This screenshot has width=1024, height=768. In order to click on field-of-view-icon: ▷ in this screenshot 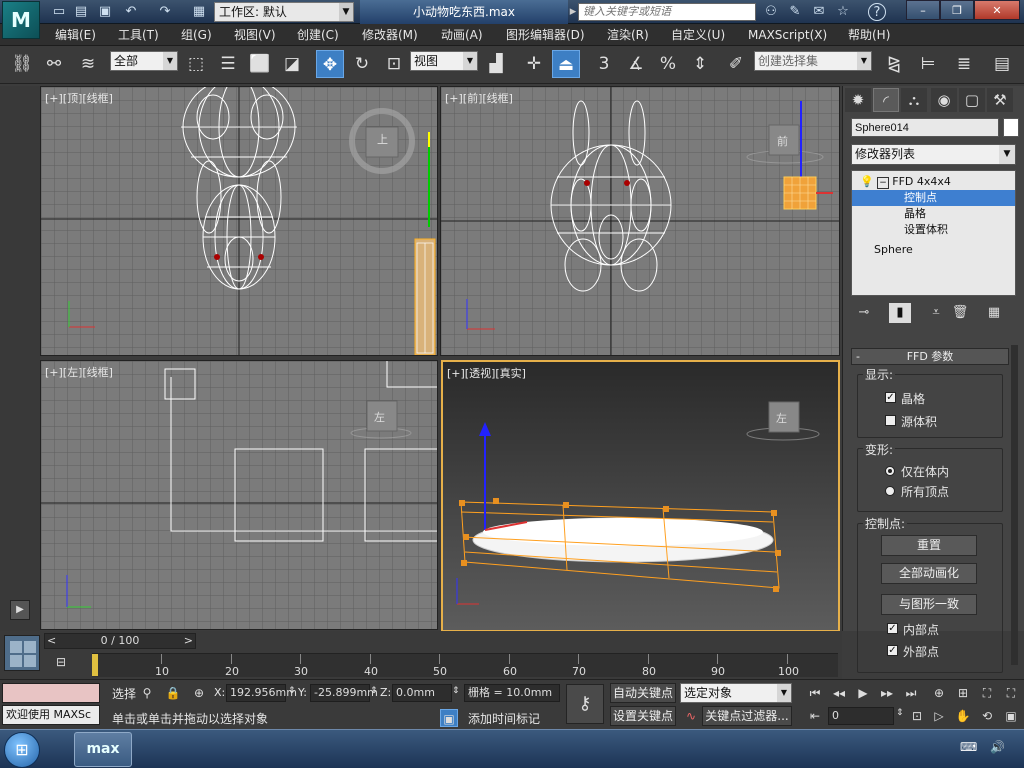, I will do `click(939, 716)`.